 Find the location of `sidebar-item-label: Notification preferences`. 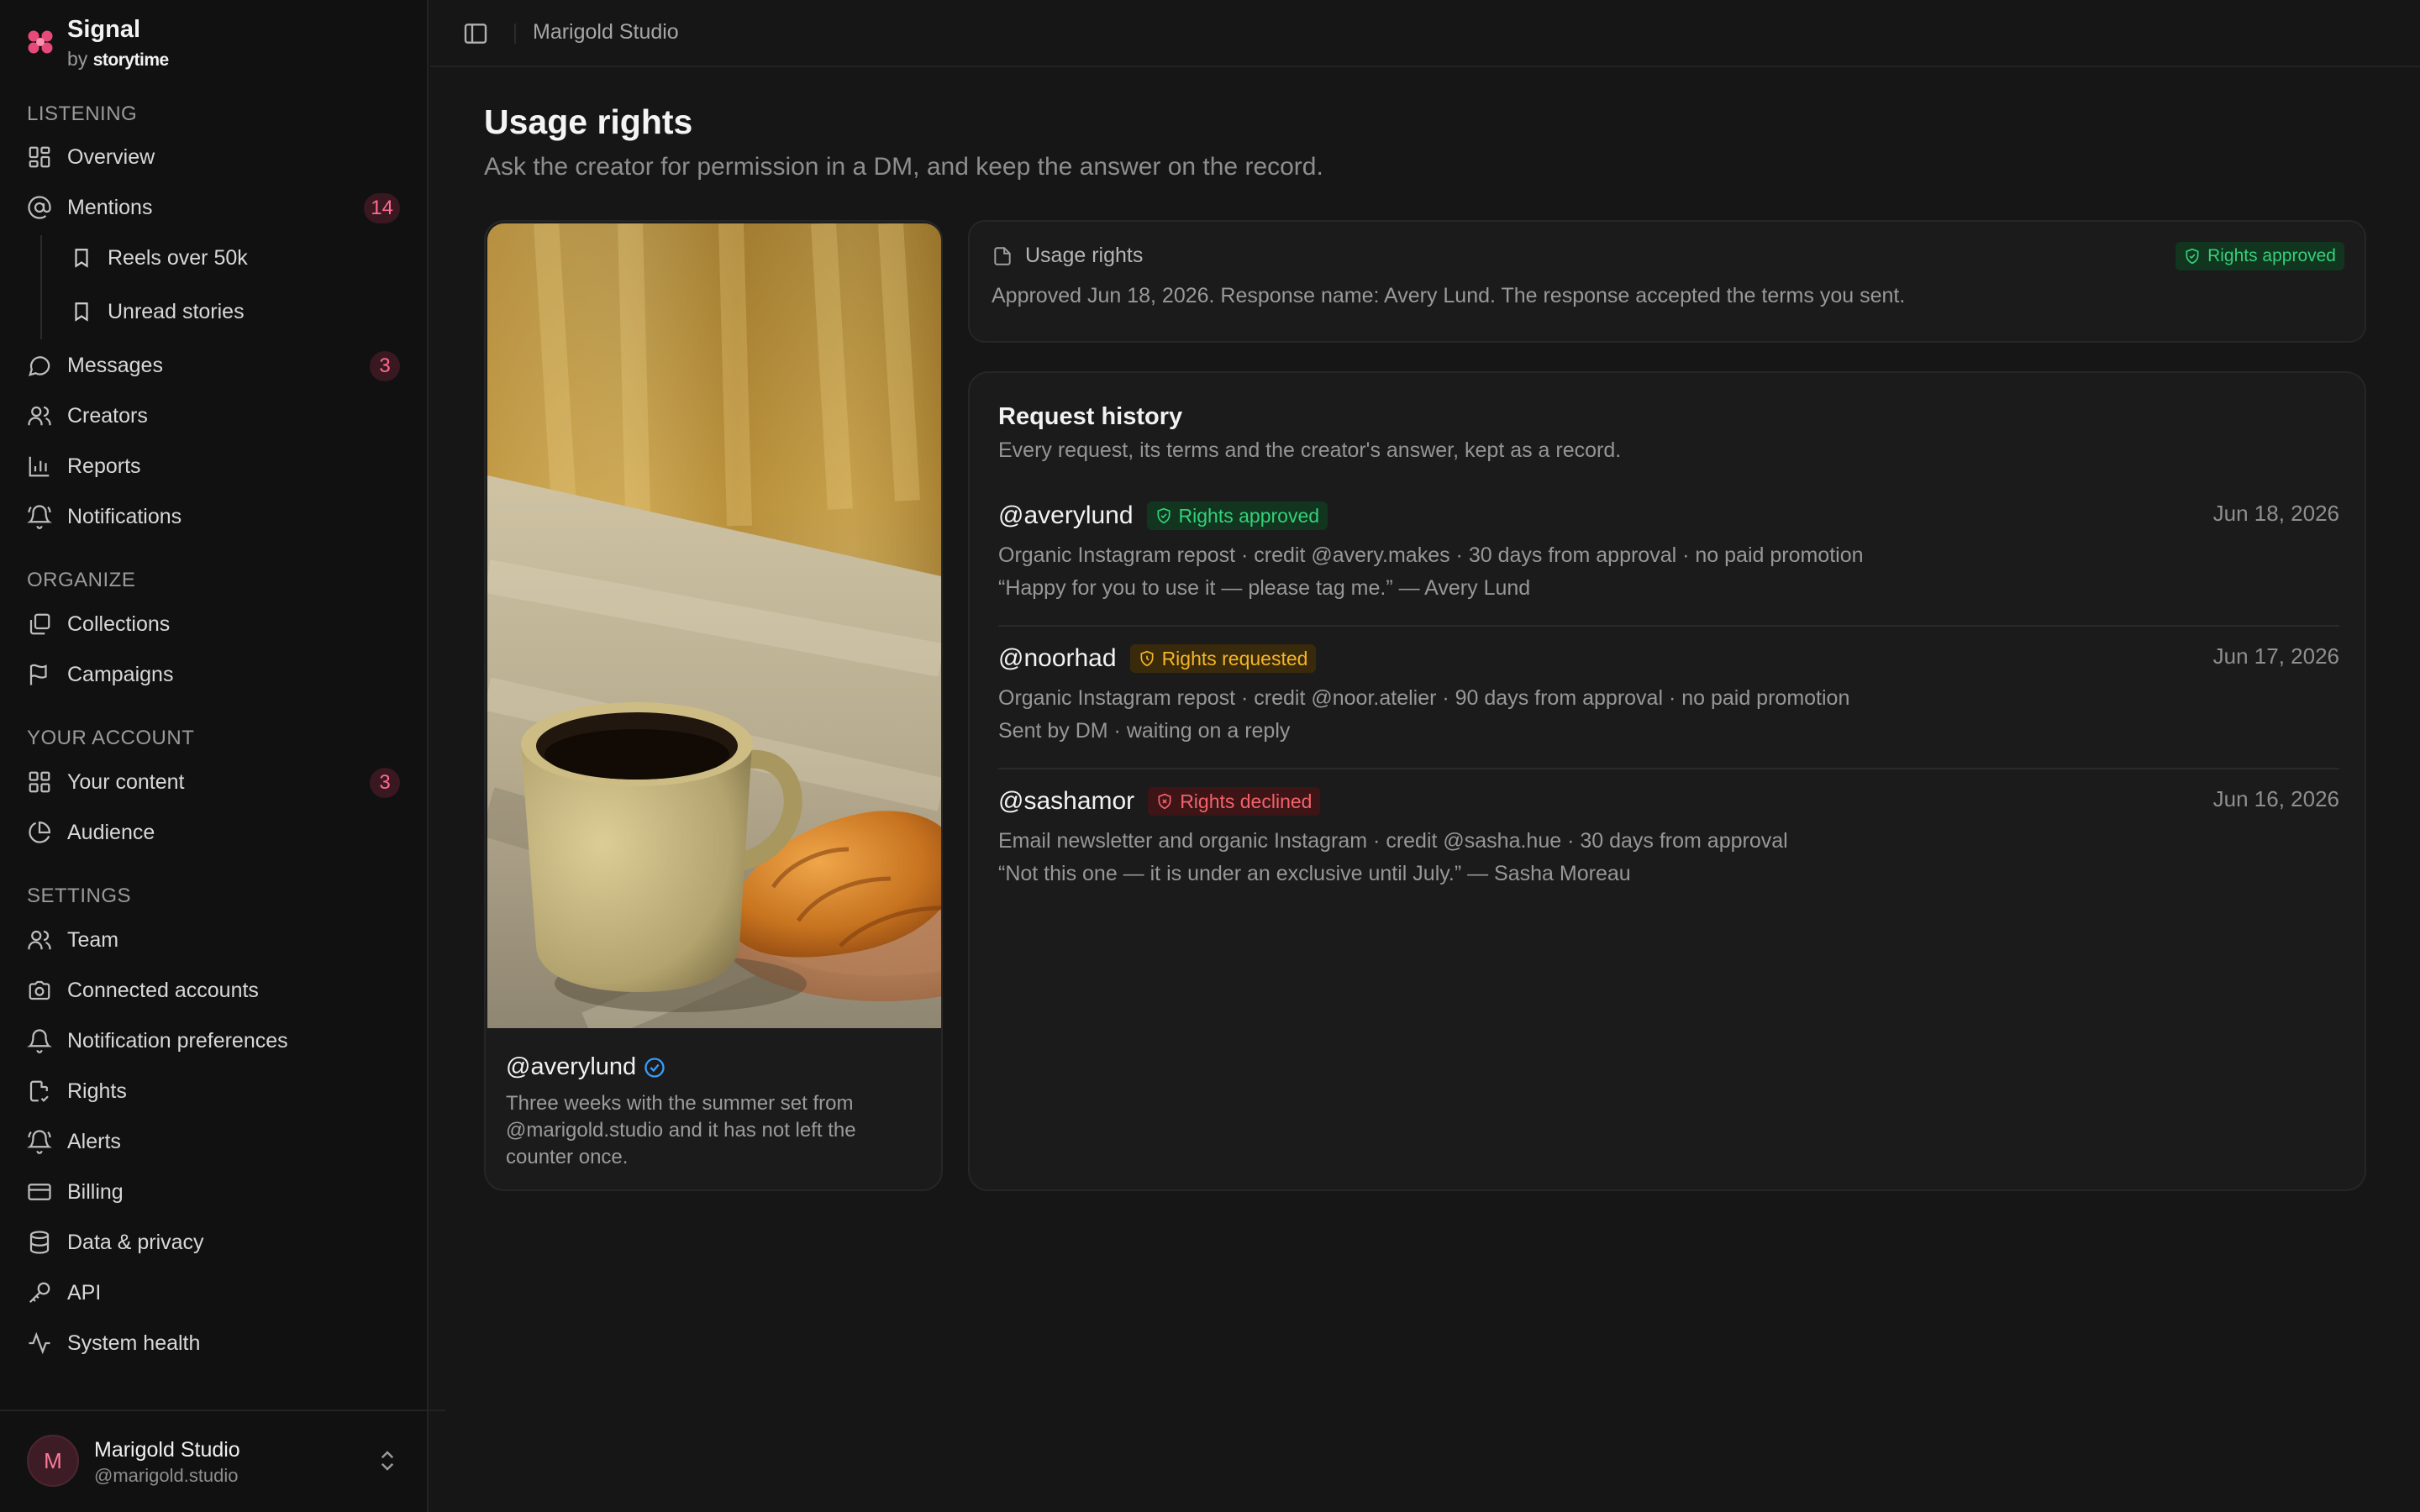

sidebar-item-label: Notification preferences is located at coordinates (177, 1040).